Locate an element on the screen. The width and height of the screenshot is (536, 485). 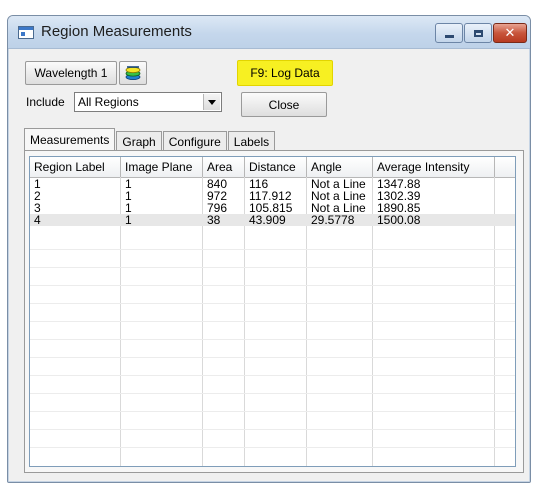
cell-area: 796 is located at coordinates (217, 208).